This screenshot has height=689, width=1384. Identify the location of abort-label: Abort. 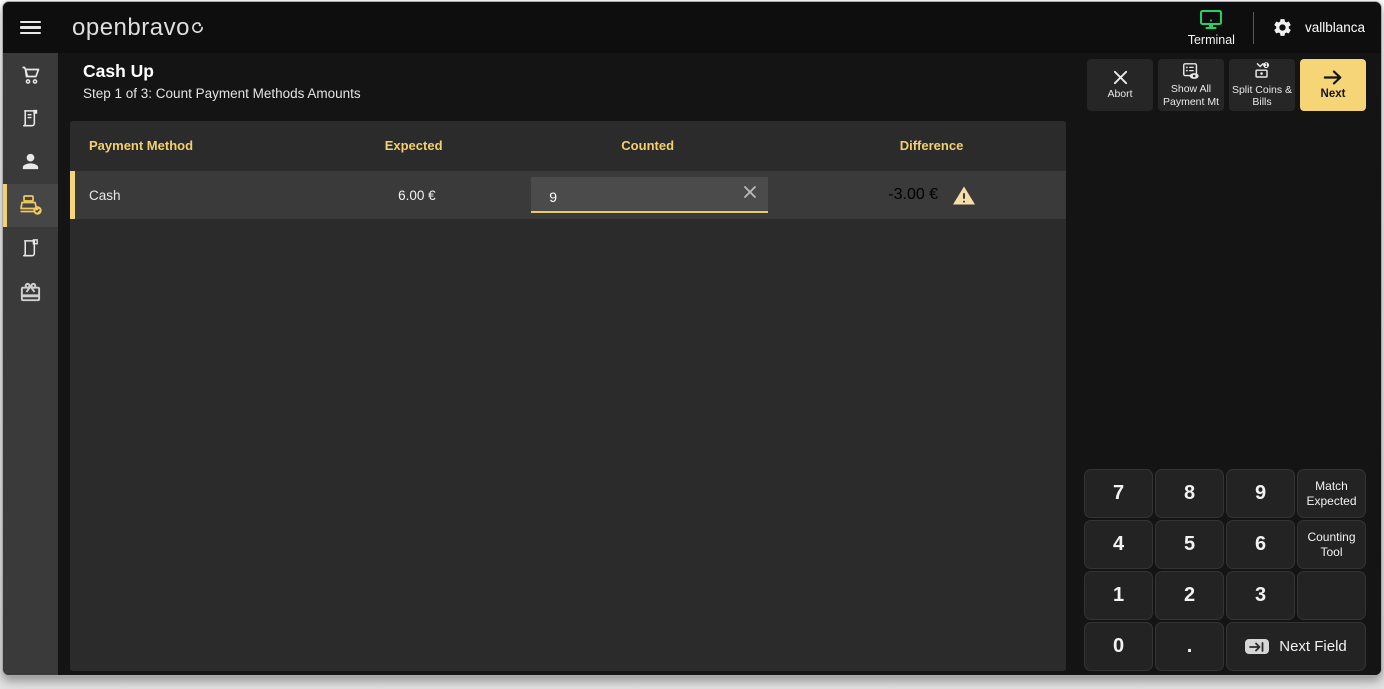
(1120, 94).